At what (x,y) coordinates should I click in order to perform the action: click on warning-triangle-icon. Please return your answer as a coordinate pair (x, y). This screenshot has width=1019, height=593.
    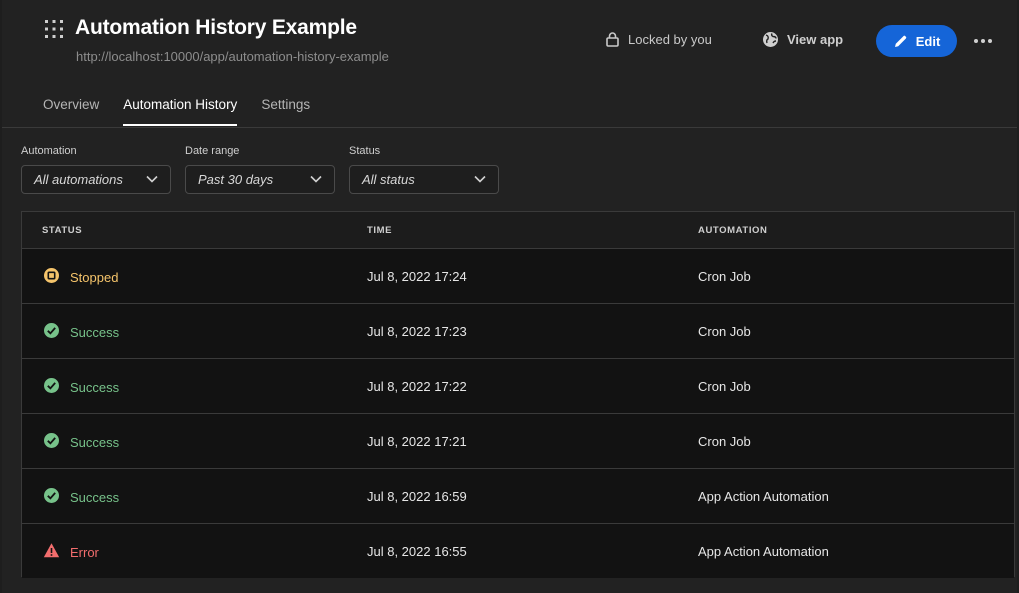
    Looking at the image, I should click on (51, 552).